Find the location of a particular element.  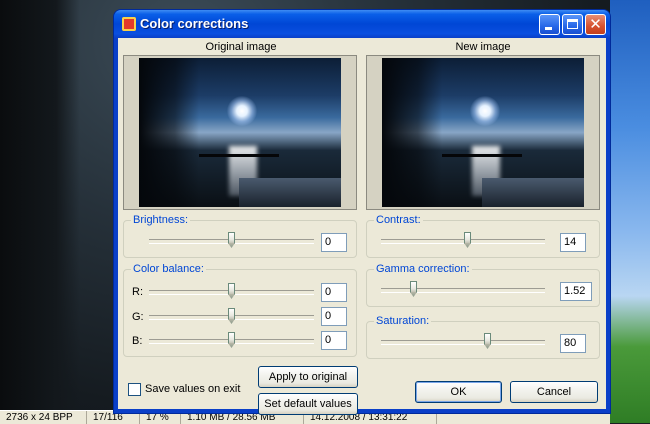

gamma-label: Gamma correction: is located at coordinates (423, 269).